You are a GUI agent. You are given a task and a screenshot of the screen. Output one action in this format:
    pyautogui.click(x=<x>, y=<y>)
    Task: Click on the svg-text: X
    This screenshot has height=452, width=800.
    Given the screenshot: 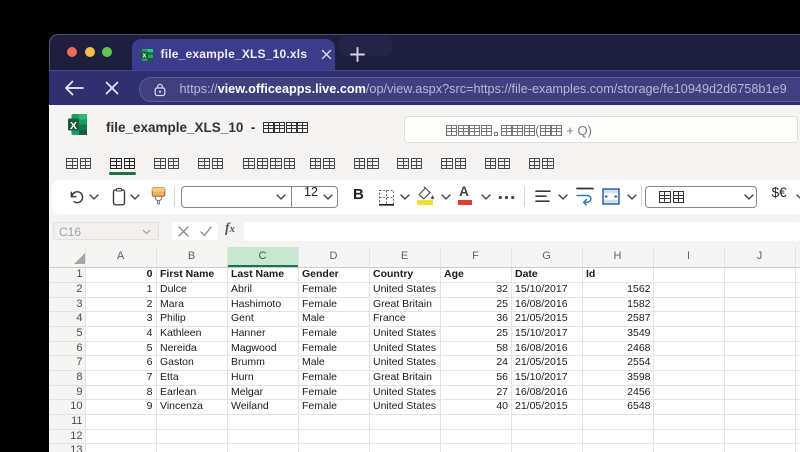 What is the action you would take?
    pyautogui.click(x=73, y=126)
    